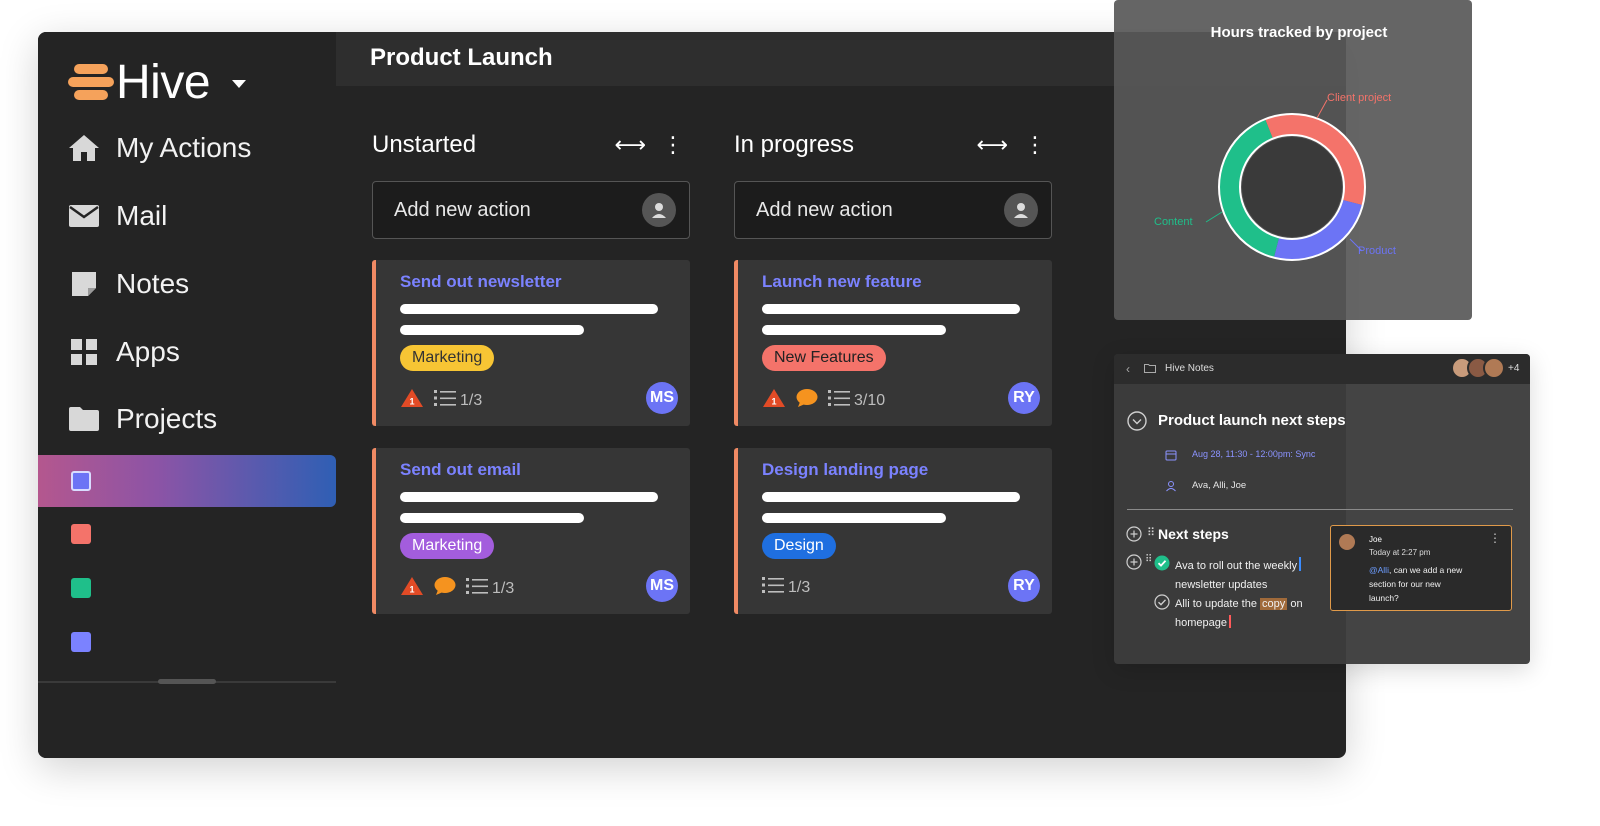 This screenshot has width=1600, height=826. Describe the element at coordinates (799, 546) in the screenshot. I see `label-tag: Design` at that location.